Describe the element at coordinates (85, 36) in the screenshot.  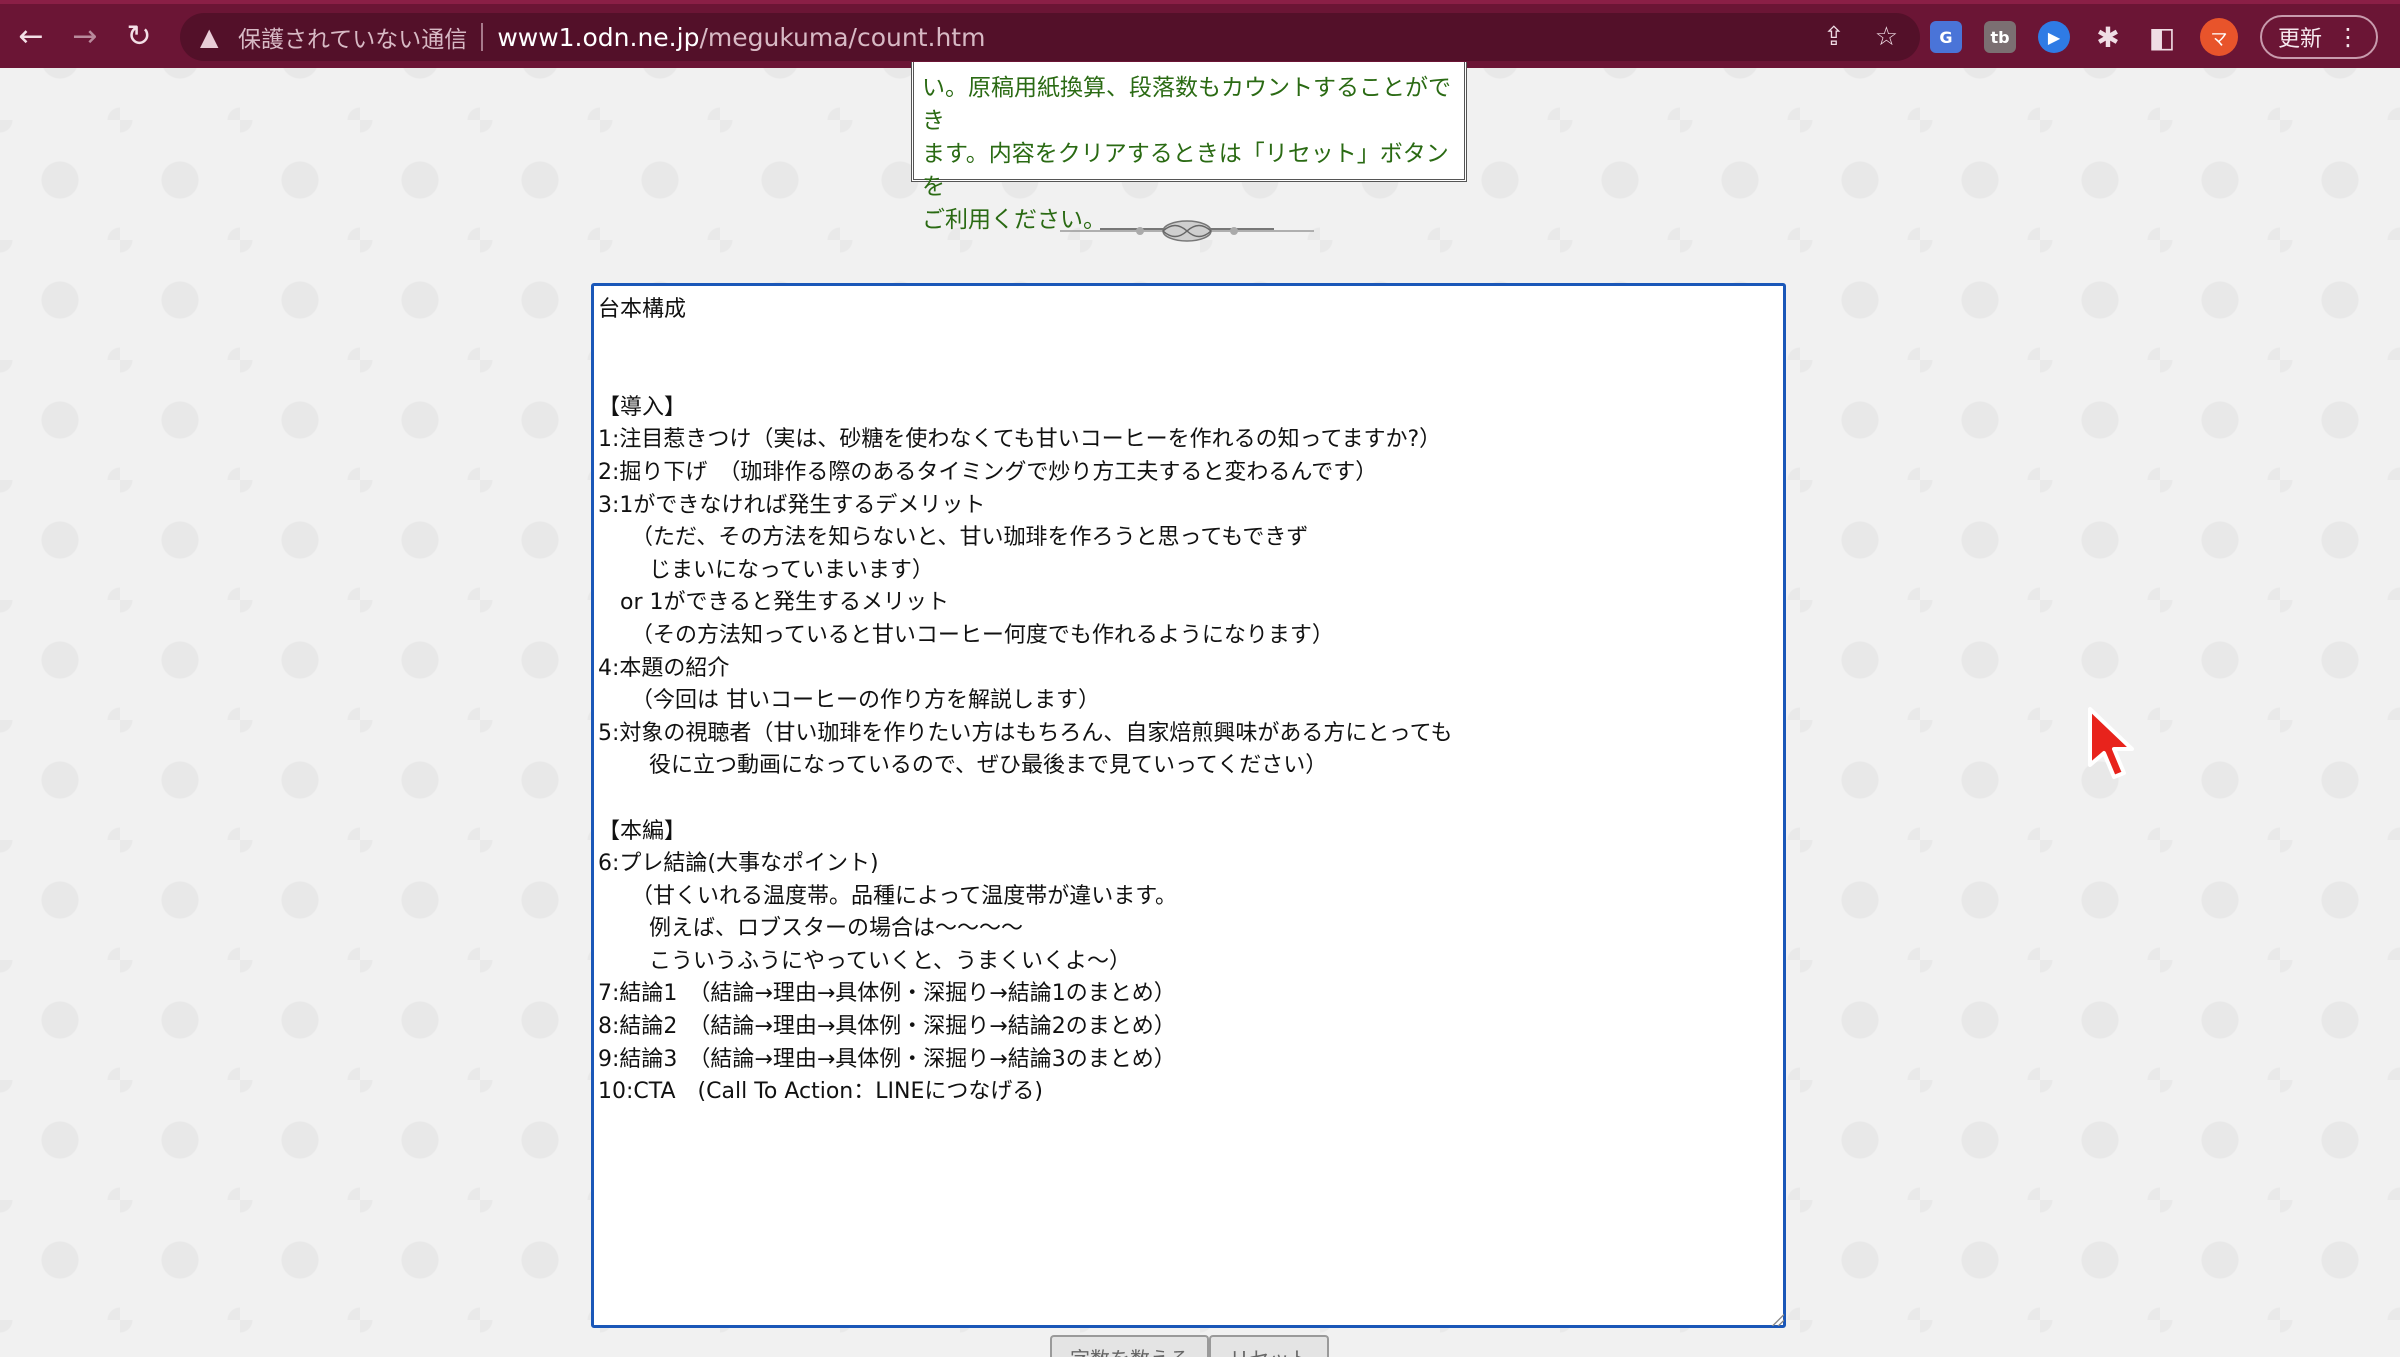
I see `forward-arrow-icon: →` at that location.